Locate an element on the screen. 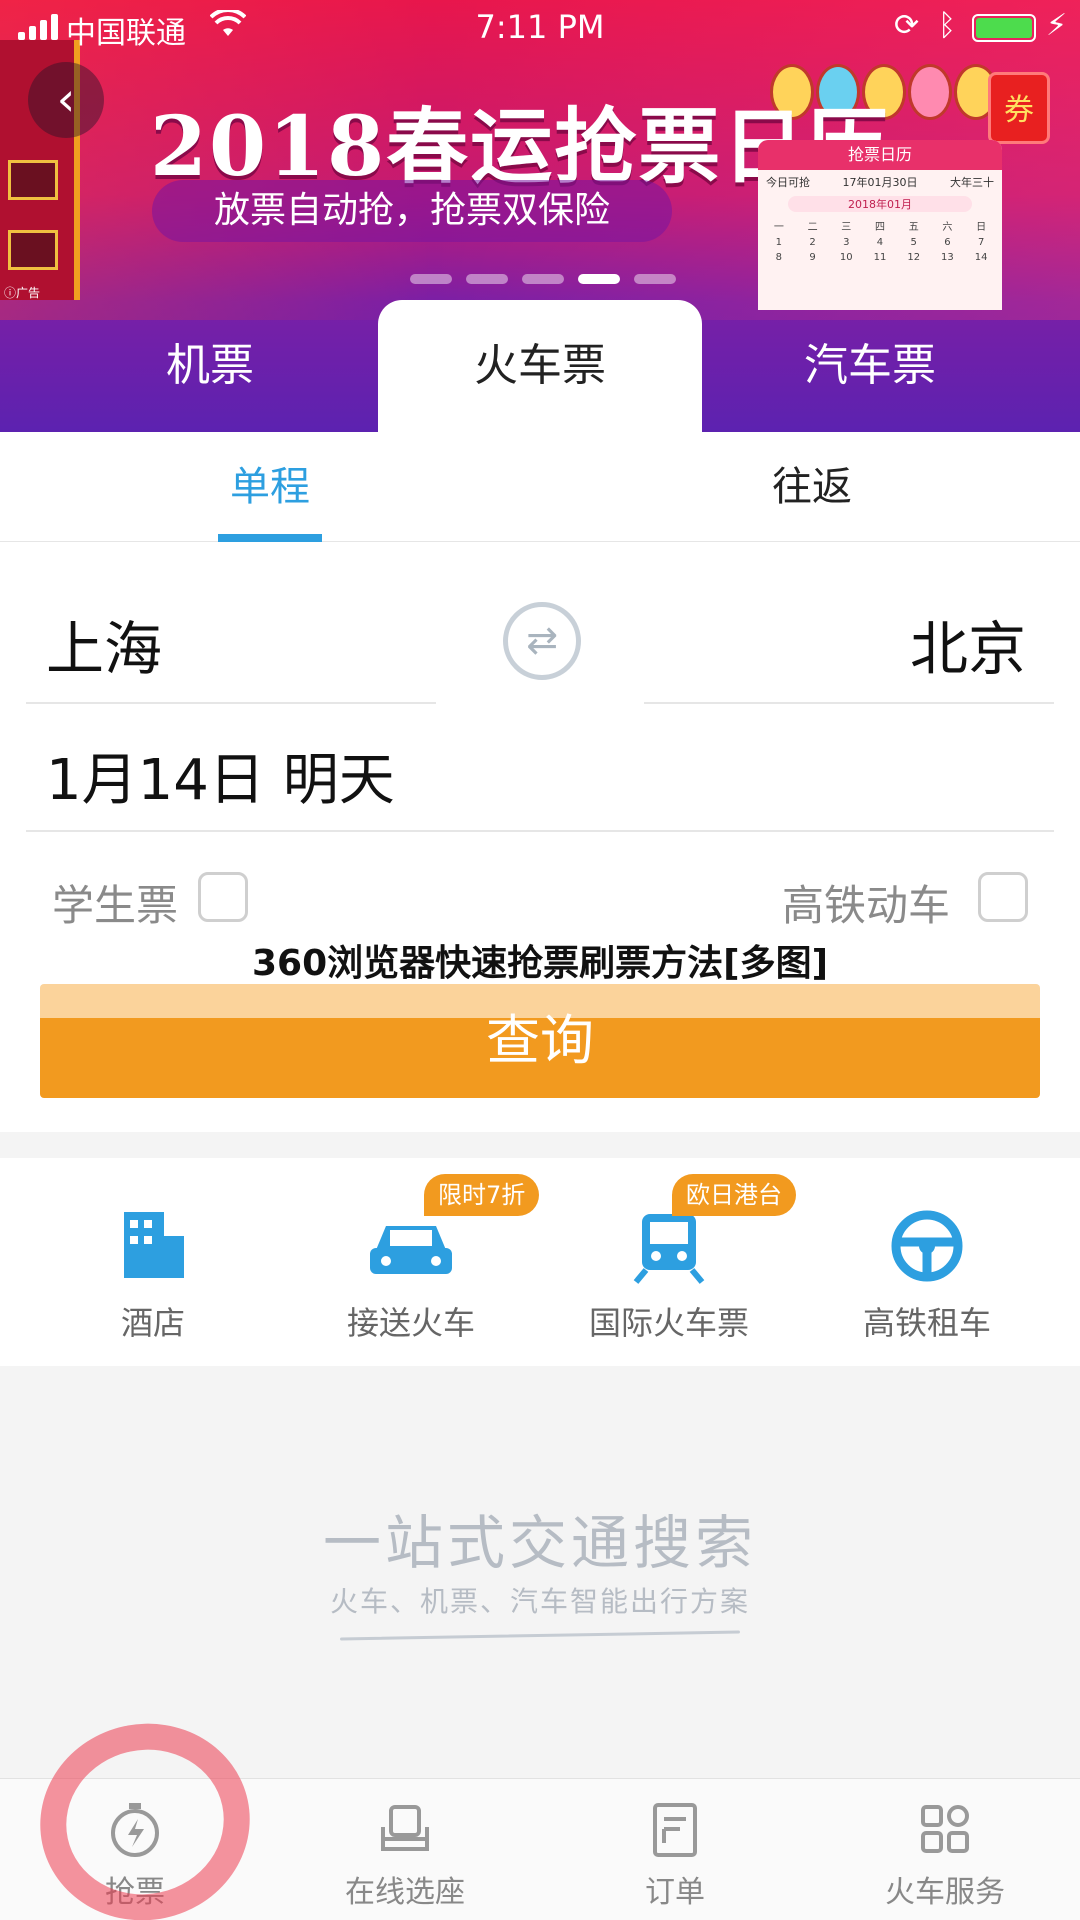 The height and width of the screenshot is (1920, 1080). ad-label: ⓘ广告 is located at coordinates (22, 293).